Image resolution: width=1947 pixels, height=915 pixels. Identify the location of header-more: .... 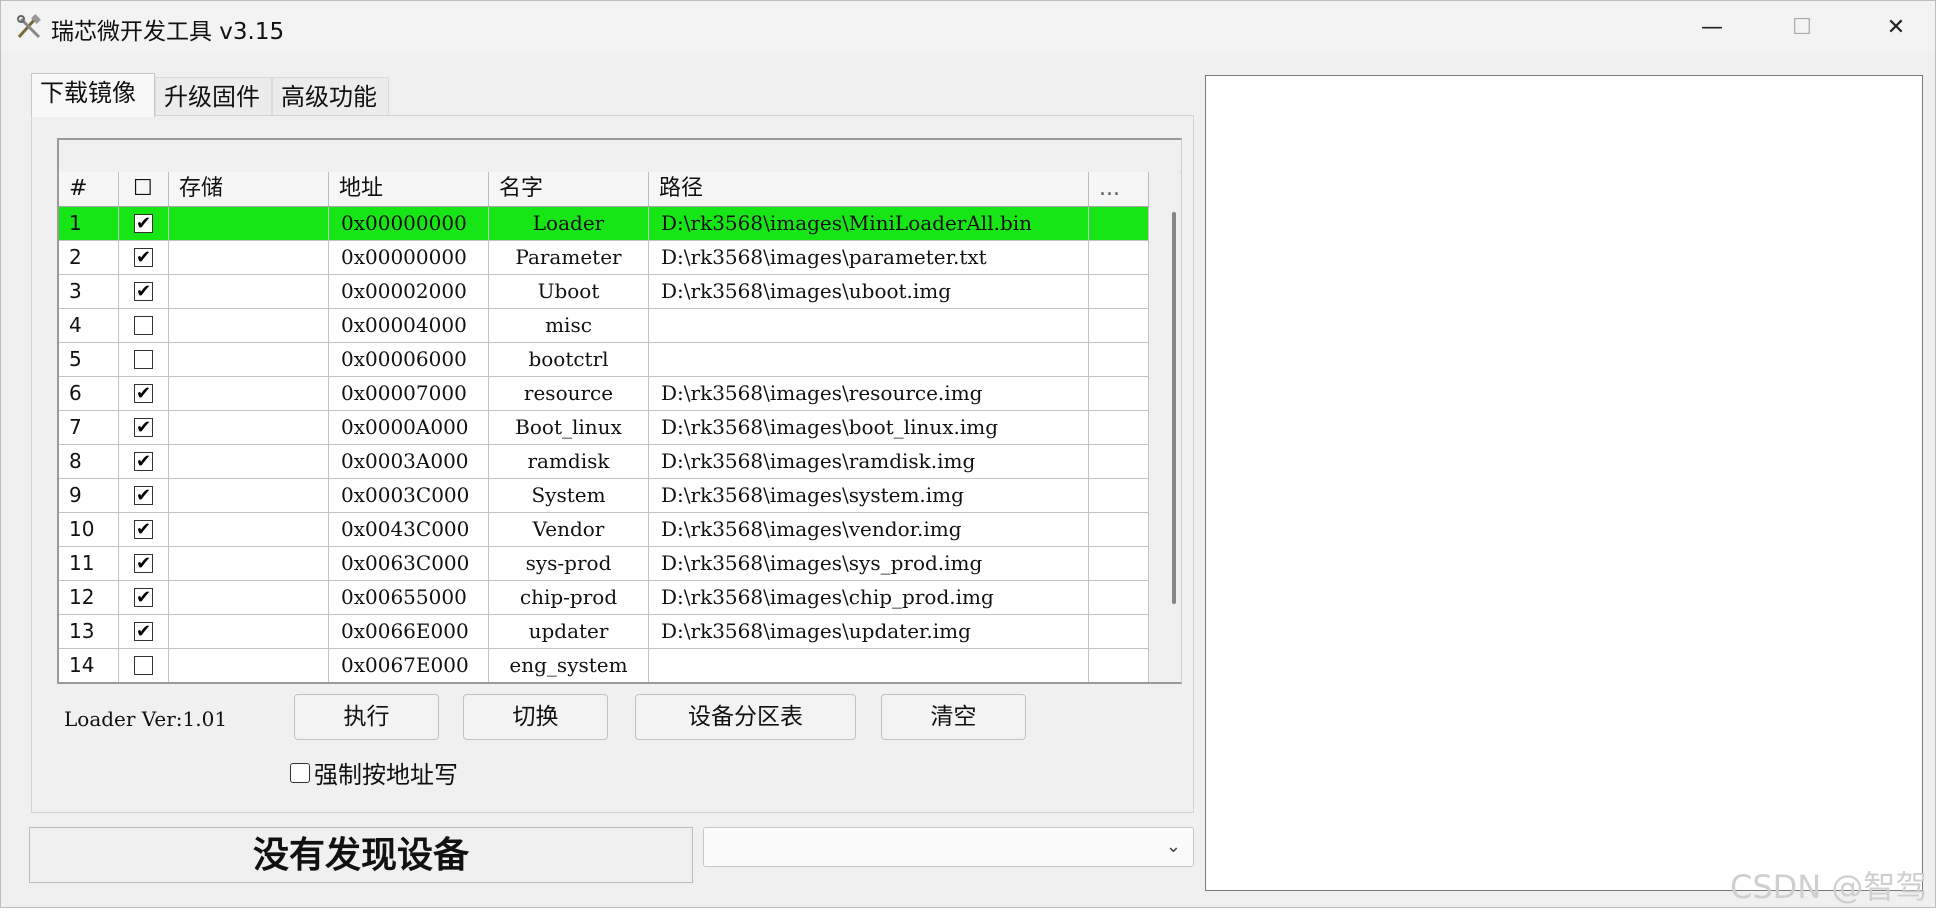
(1119, 189).